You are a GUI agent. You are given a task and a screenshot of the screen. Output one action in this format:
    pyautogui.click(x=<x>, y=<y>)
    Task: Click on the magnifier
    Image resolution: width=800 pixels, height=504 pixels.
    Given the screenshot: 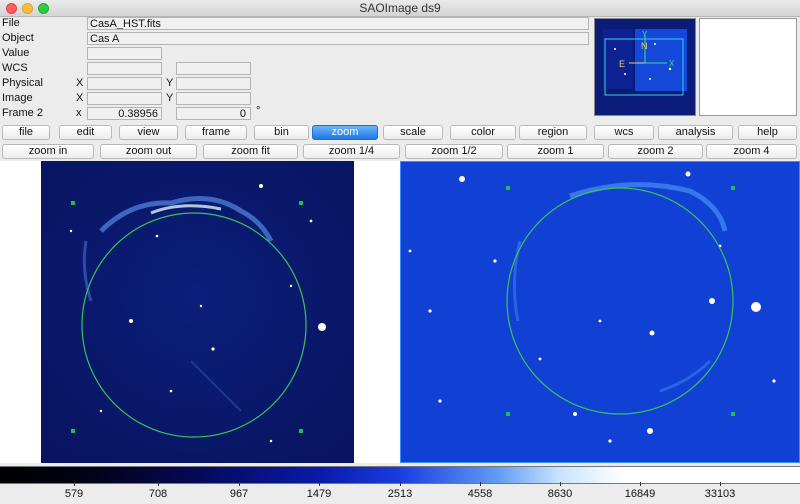 What is the action you would take?
    pyautogui.click(x=748, y=67)
    